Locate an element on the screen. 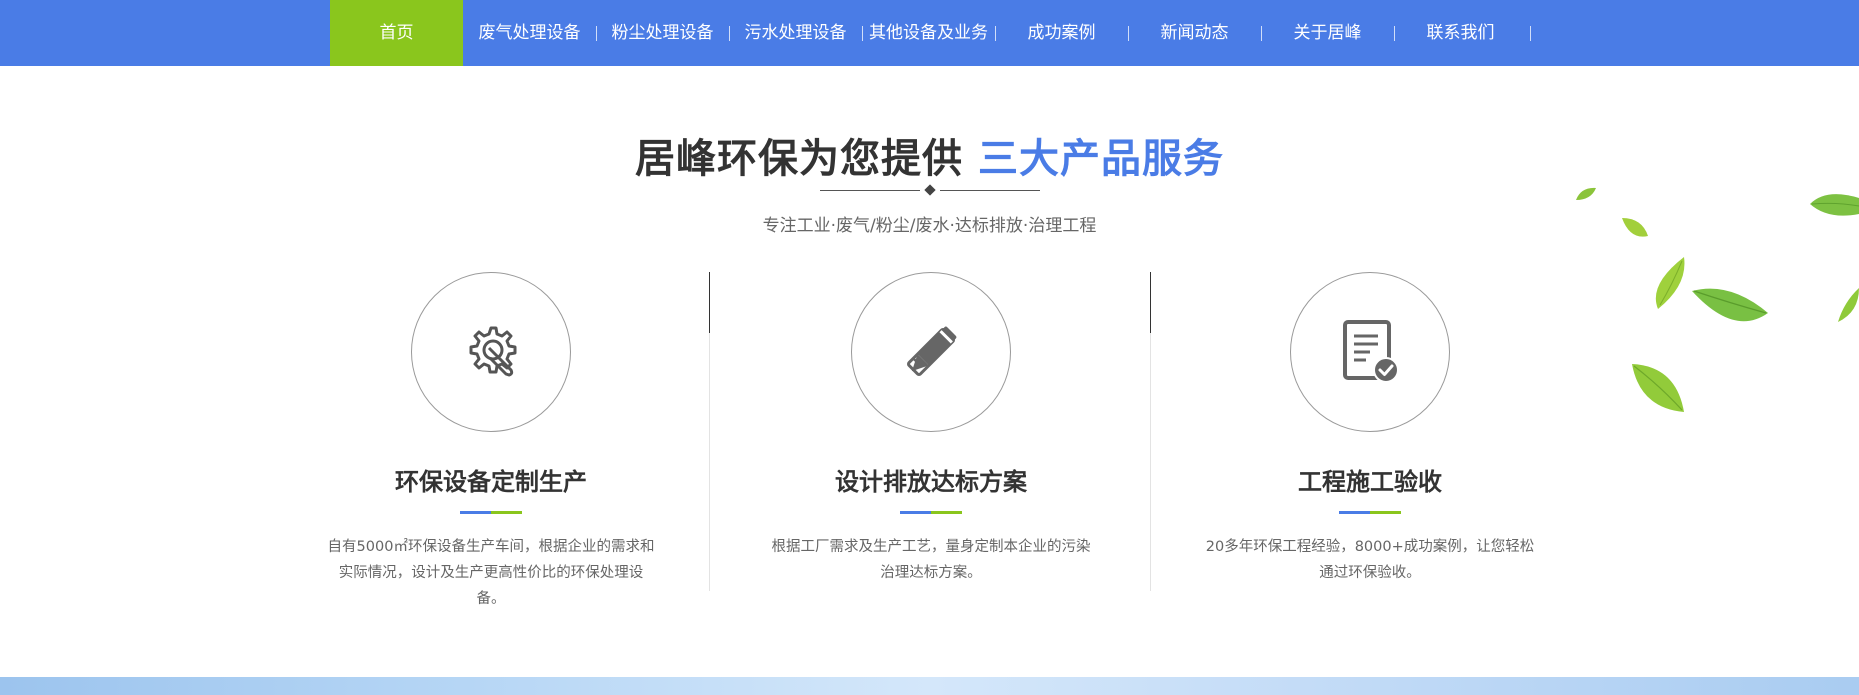 This screenshot has width=1859, height=695. nav-item-dust: 粉尘处理设备 is located at coordinates (662, 33).